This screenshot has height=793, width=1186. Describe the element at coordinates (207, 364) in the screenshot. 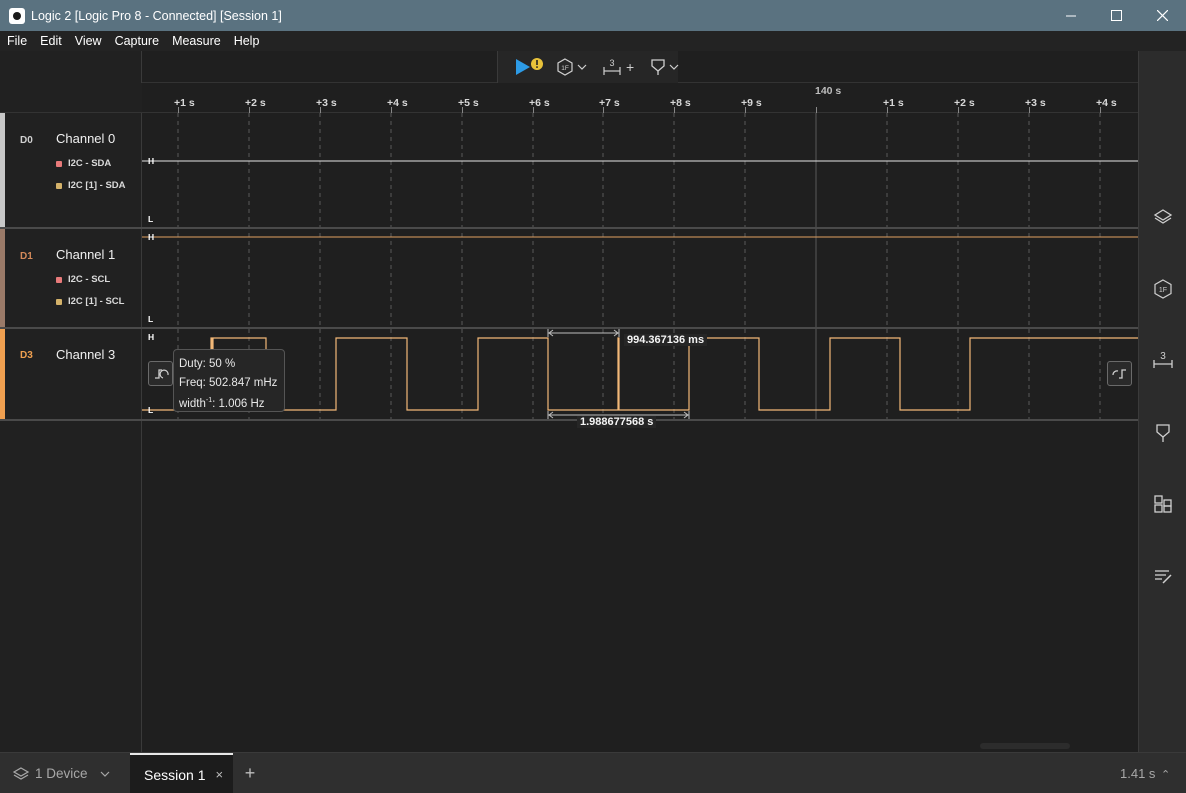

I see `duty-text: Duty: 50 %` at that location.